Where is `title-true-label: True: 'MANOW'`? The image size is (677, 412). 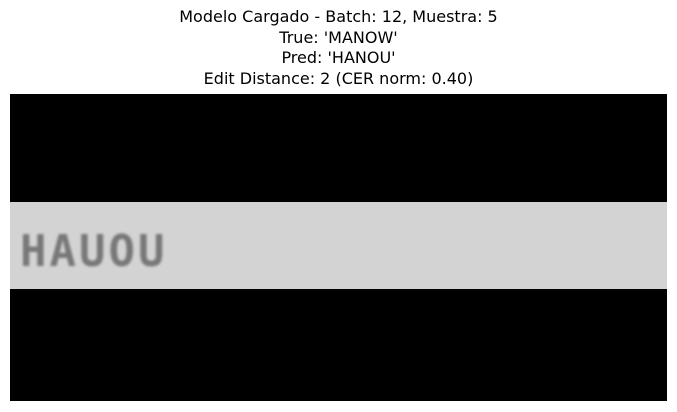 title-true-label: True: 'MANOW' is located at coordinates (338, 37).